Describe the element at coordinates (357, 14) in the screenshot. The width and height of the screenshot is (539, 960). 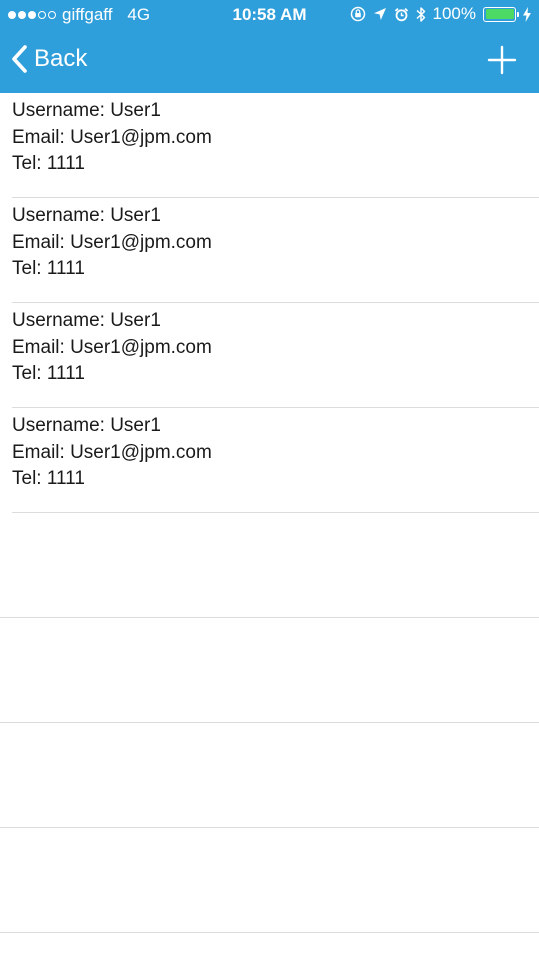
I see `orientation-lock-icon` at that location.